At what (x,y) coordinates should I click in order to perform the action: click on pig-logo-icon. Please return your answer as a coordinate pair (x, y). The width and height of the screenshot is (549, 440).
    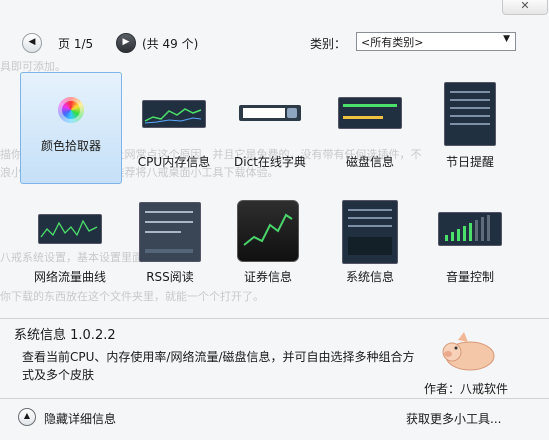
    Looking at the image, I should click on (468, 352).